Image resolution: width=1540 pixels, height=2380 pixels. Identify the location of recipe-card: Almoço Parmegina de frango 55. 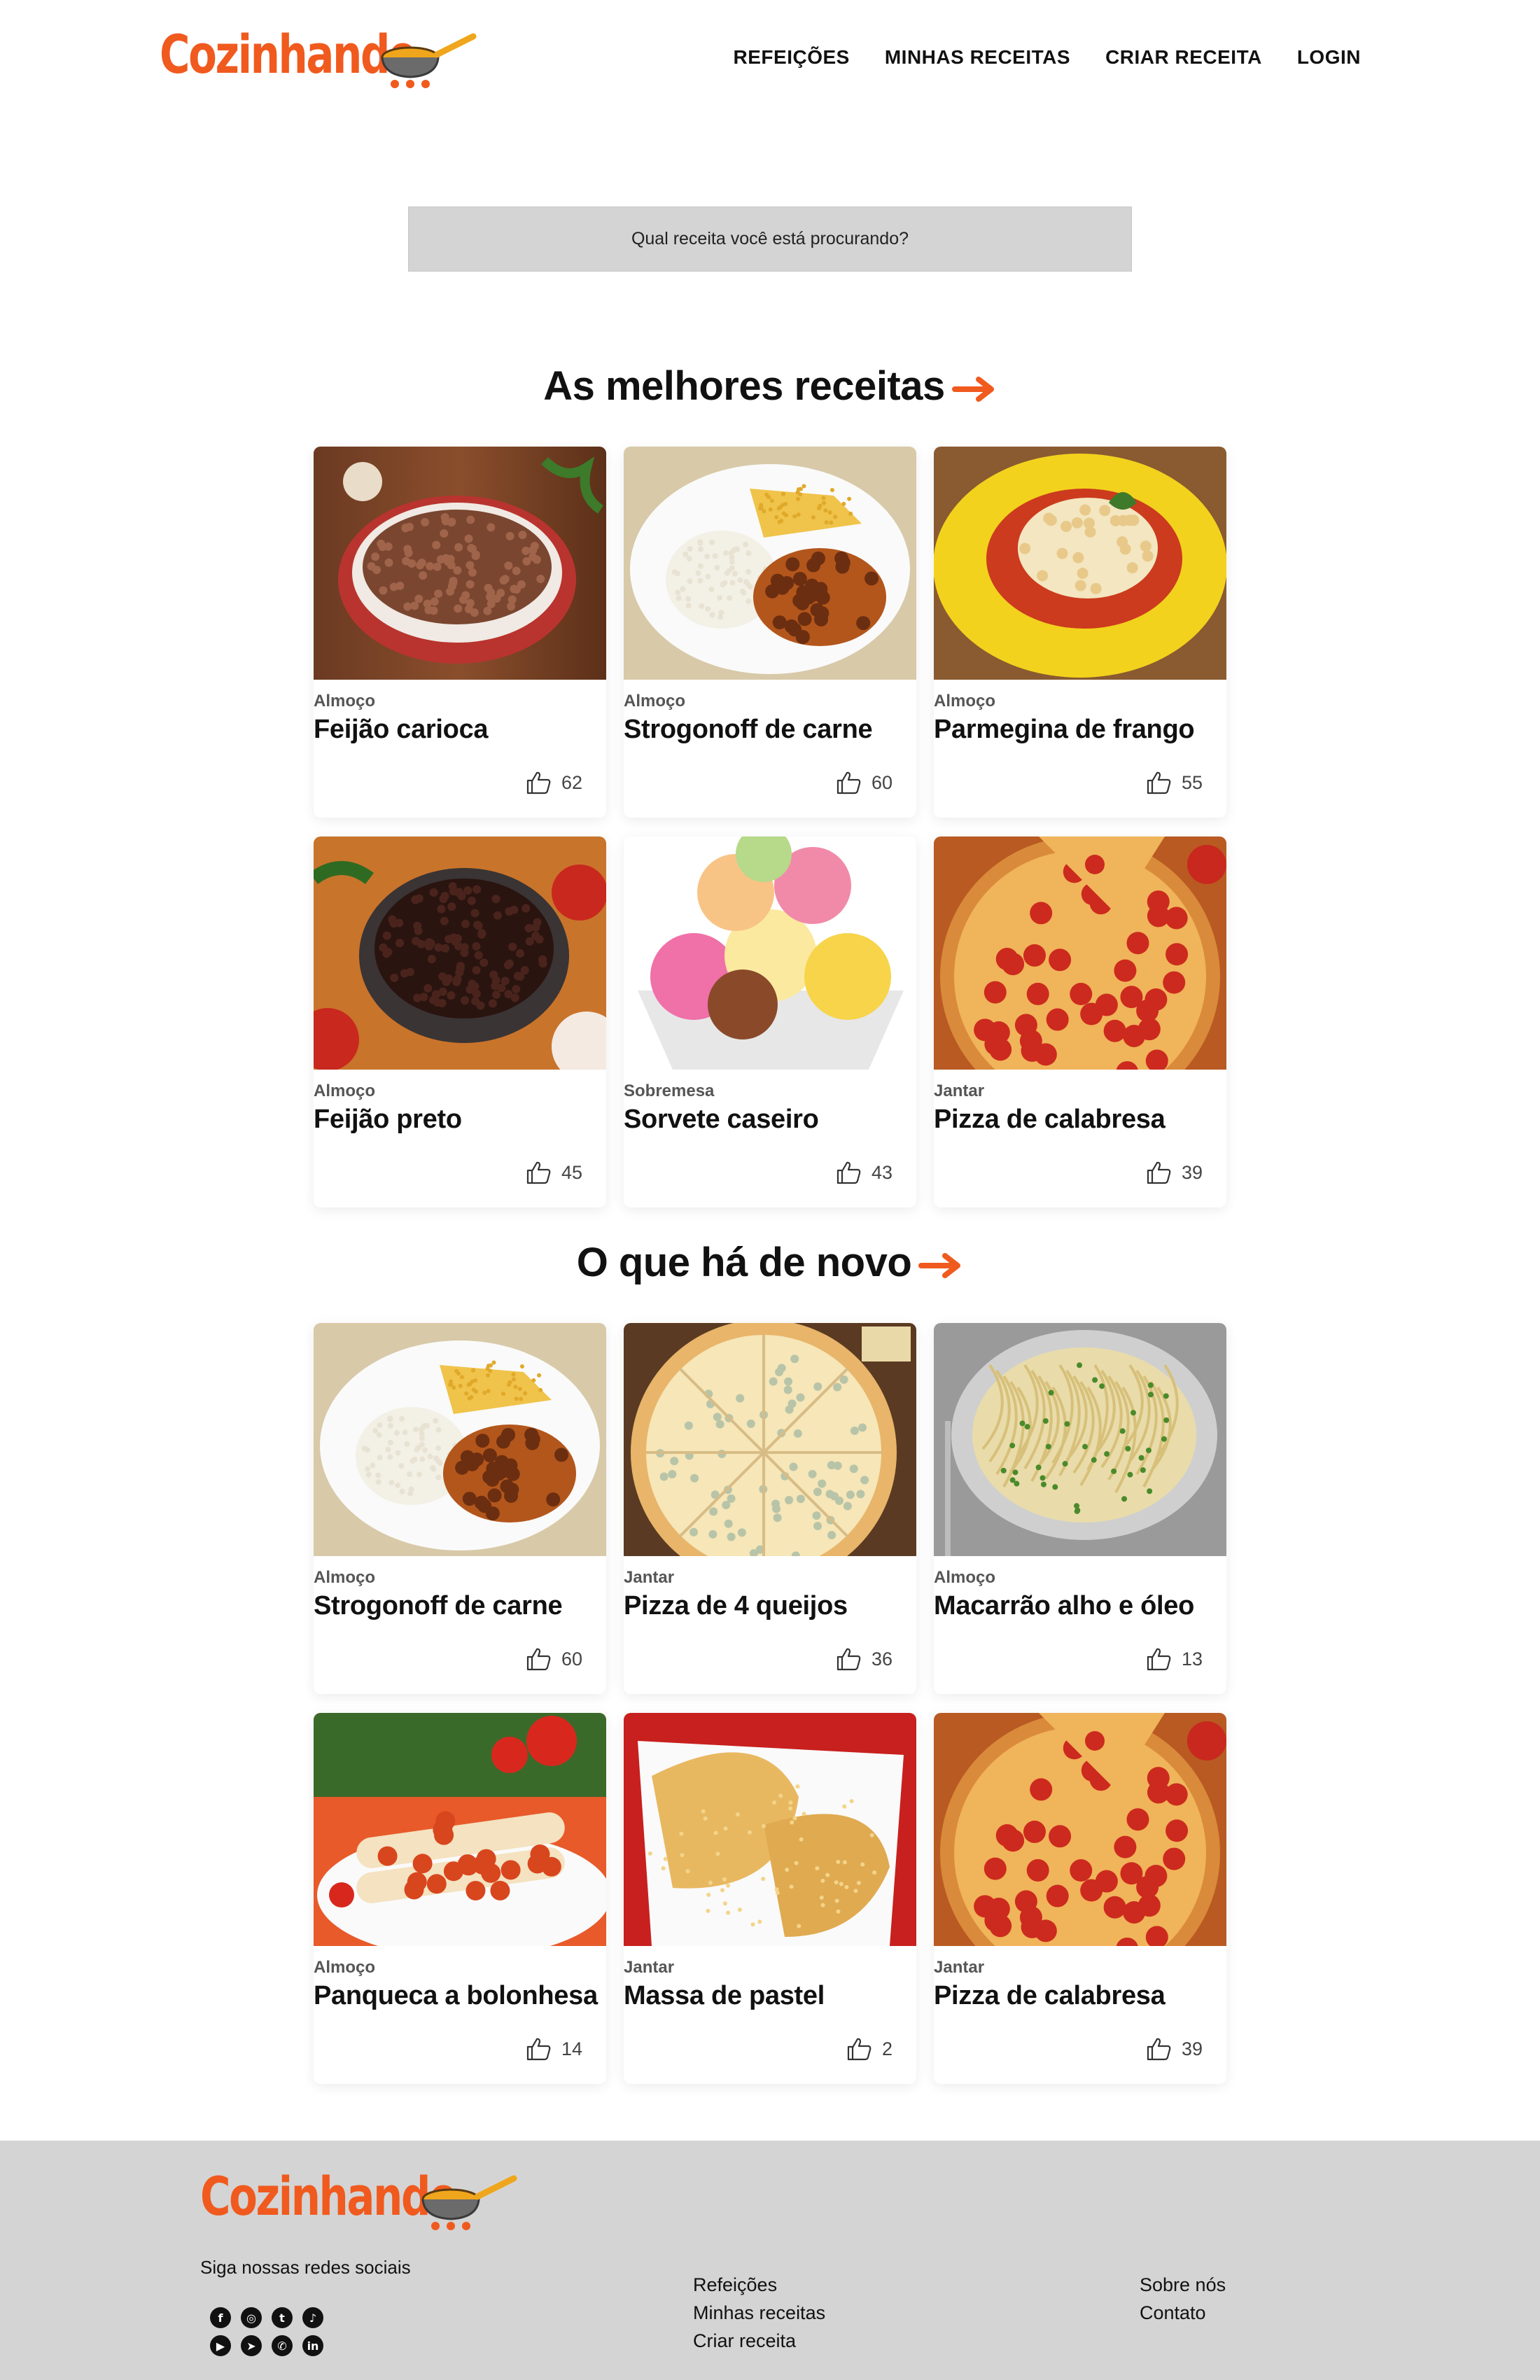
(1080, 632).